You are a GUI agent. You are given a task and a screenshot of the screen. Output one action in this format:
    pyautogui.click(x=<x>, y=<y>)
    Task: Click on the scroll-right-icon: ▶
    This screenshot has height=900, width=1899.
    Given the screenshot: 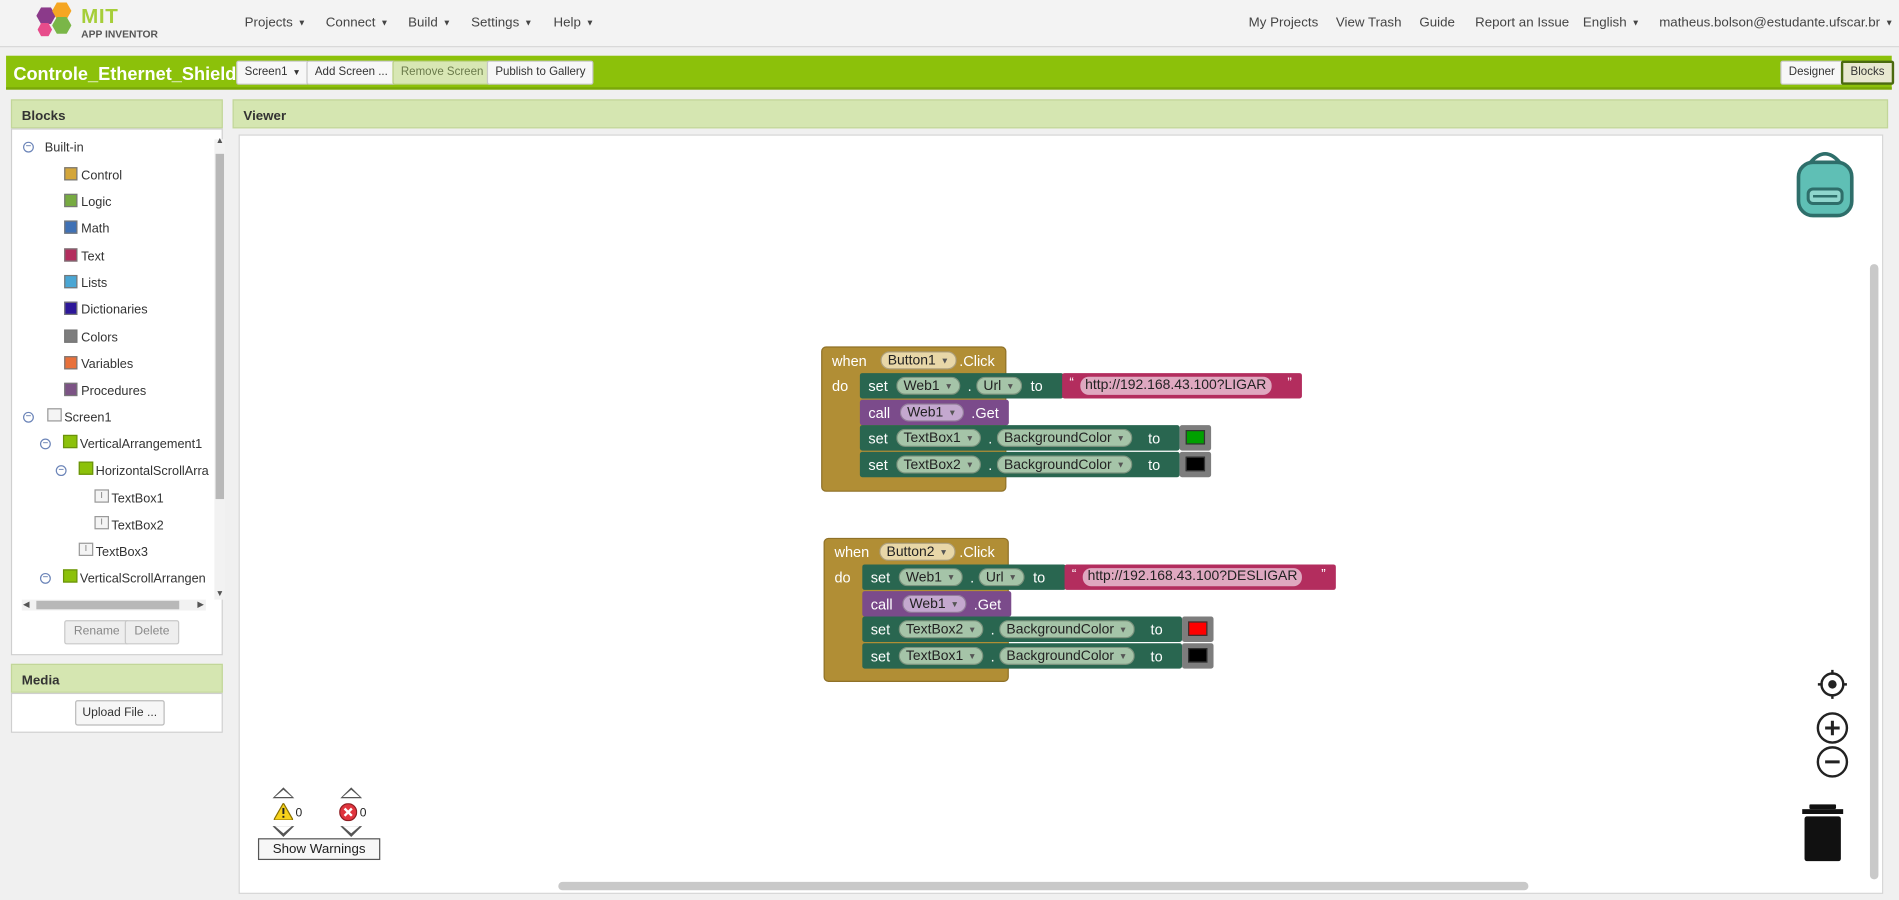 What is the action you would take?
    pyautogui.click(x=200, y=604)
    